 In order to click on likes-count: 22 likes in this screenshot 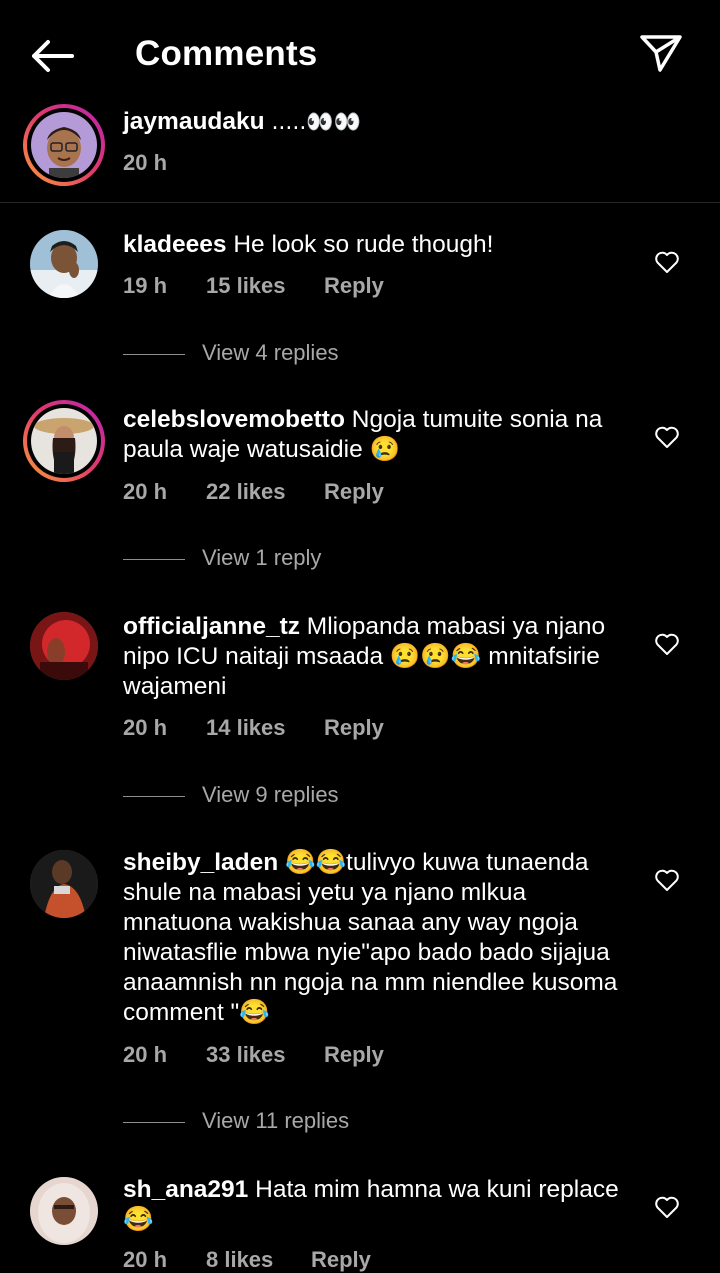, I will do `click(265, 492)`.